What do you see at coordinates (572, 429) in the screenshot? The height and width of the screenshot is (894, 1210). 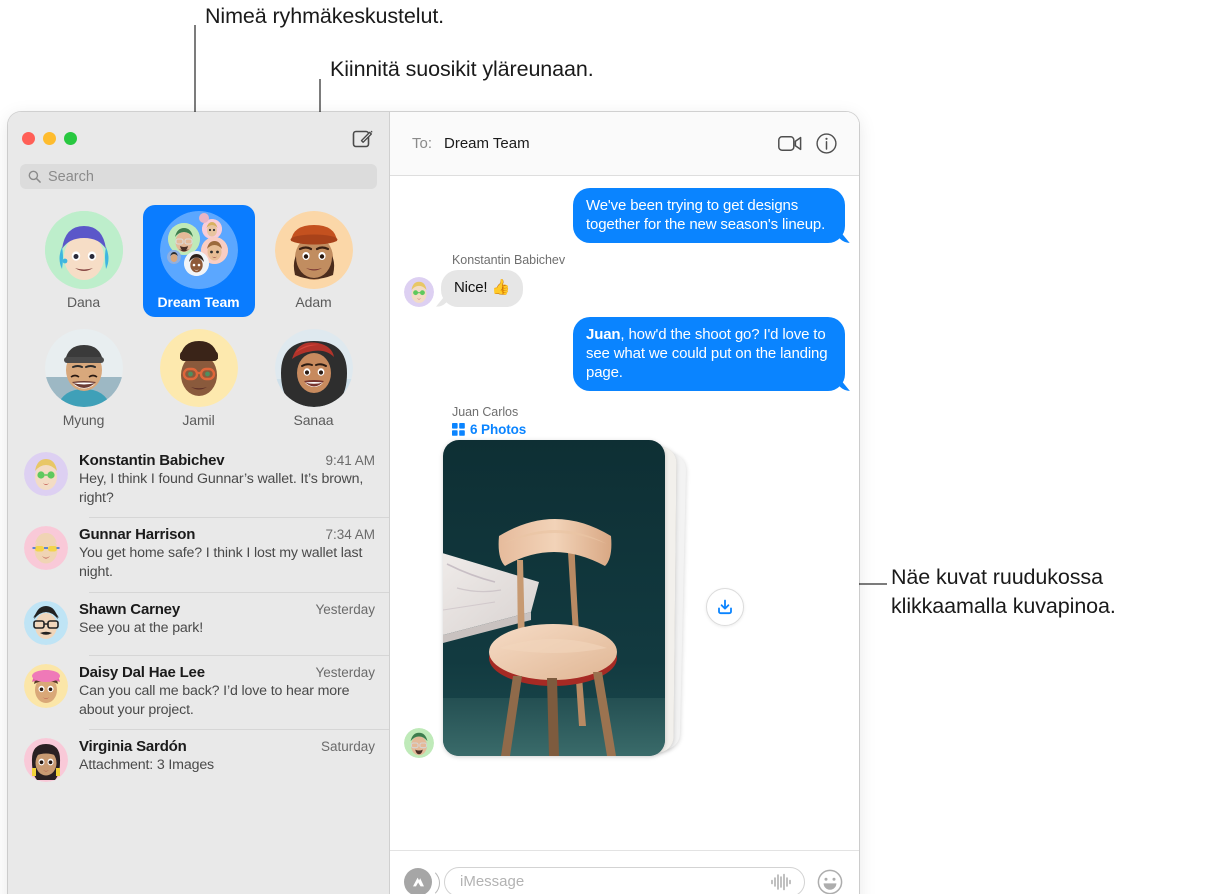 I see `photos-meta: 6 Photos` at bounding box center [572, 429].